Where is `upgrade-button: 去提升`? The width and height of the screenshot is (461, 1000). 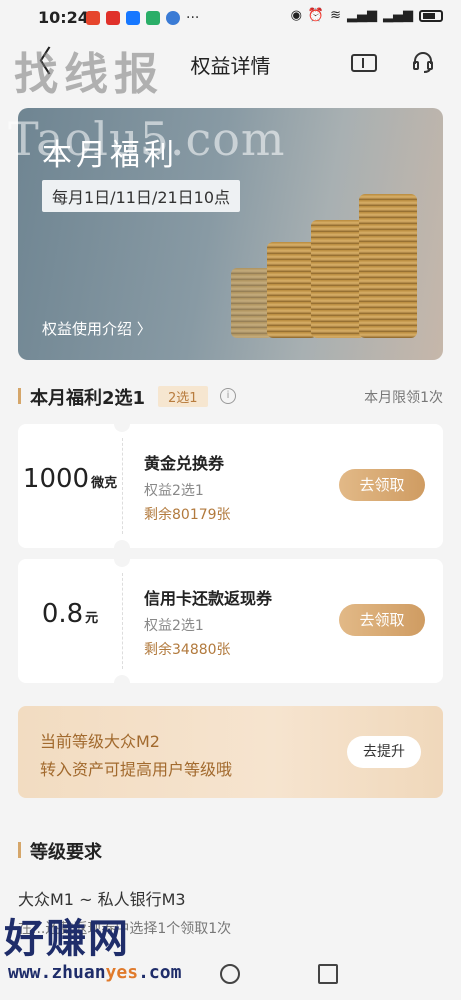 upgrade-button: 去提升 is located at coordinates (384, 752).